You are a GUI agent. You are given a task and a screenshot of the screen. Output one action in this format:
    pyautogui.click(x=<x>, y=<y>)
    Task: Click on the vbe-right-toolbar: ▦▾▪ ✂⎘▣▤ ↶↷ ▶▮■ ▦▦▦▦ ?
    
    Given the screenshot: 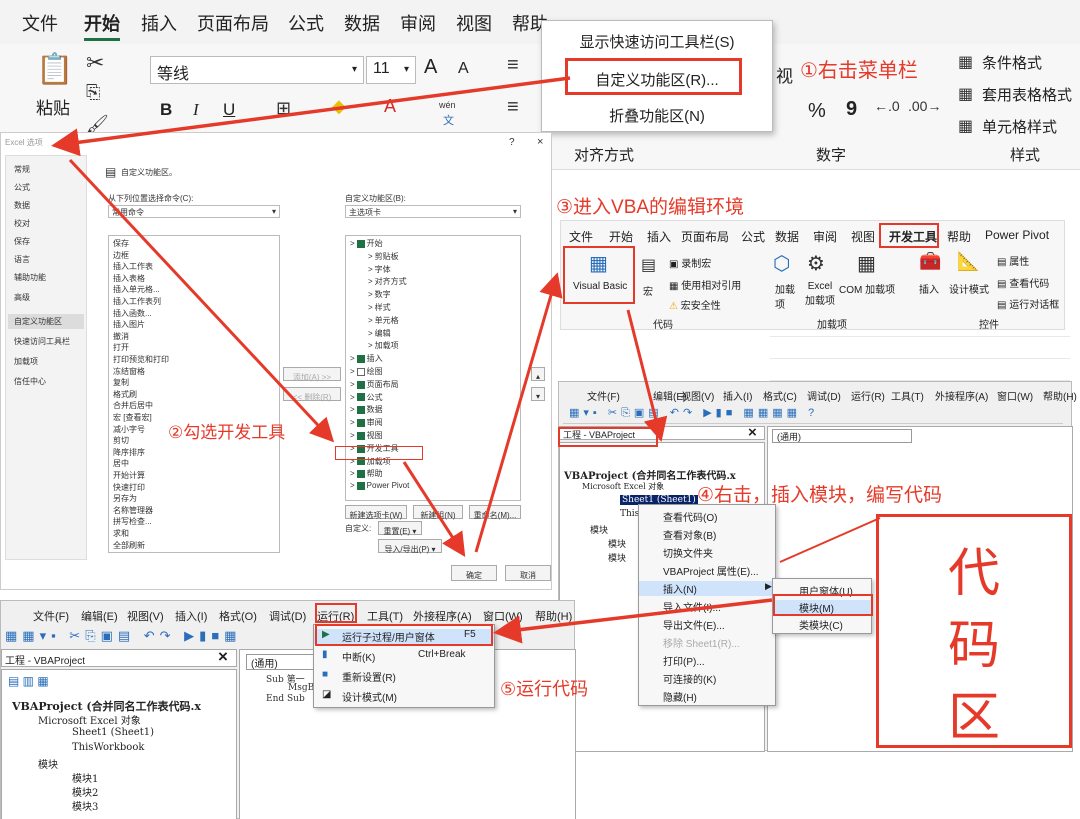 What is the action you would take?
    pyautogui.click(x=813, y=415)
    